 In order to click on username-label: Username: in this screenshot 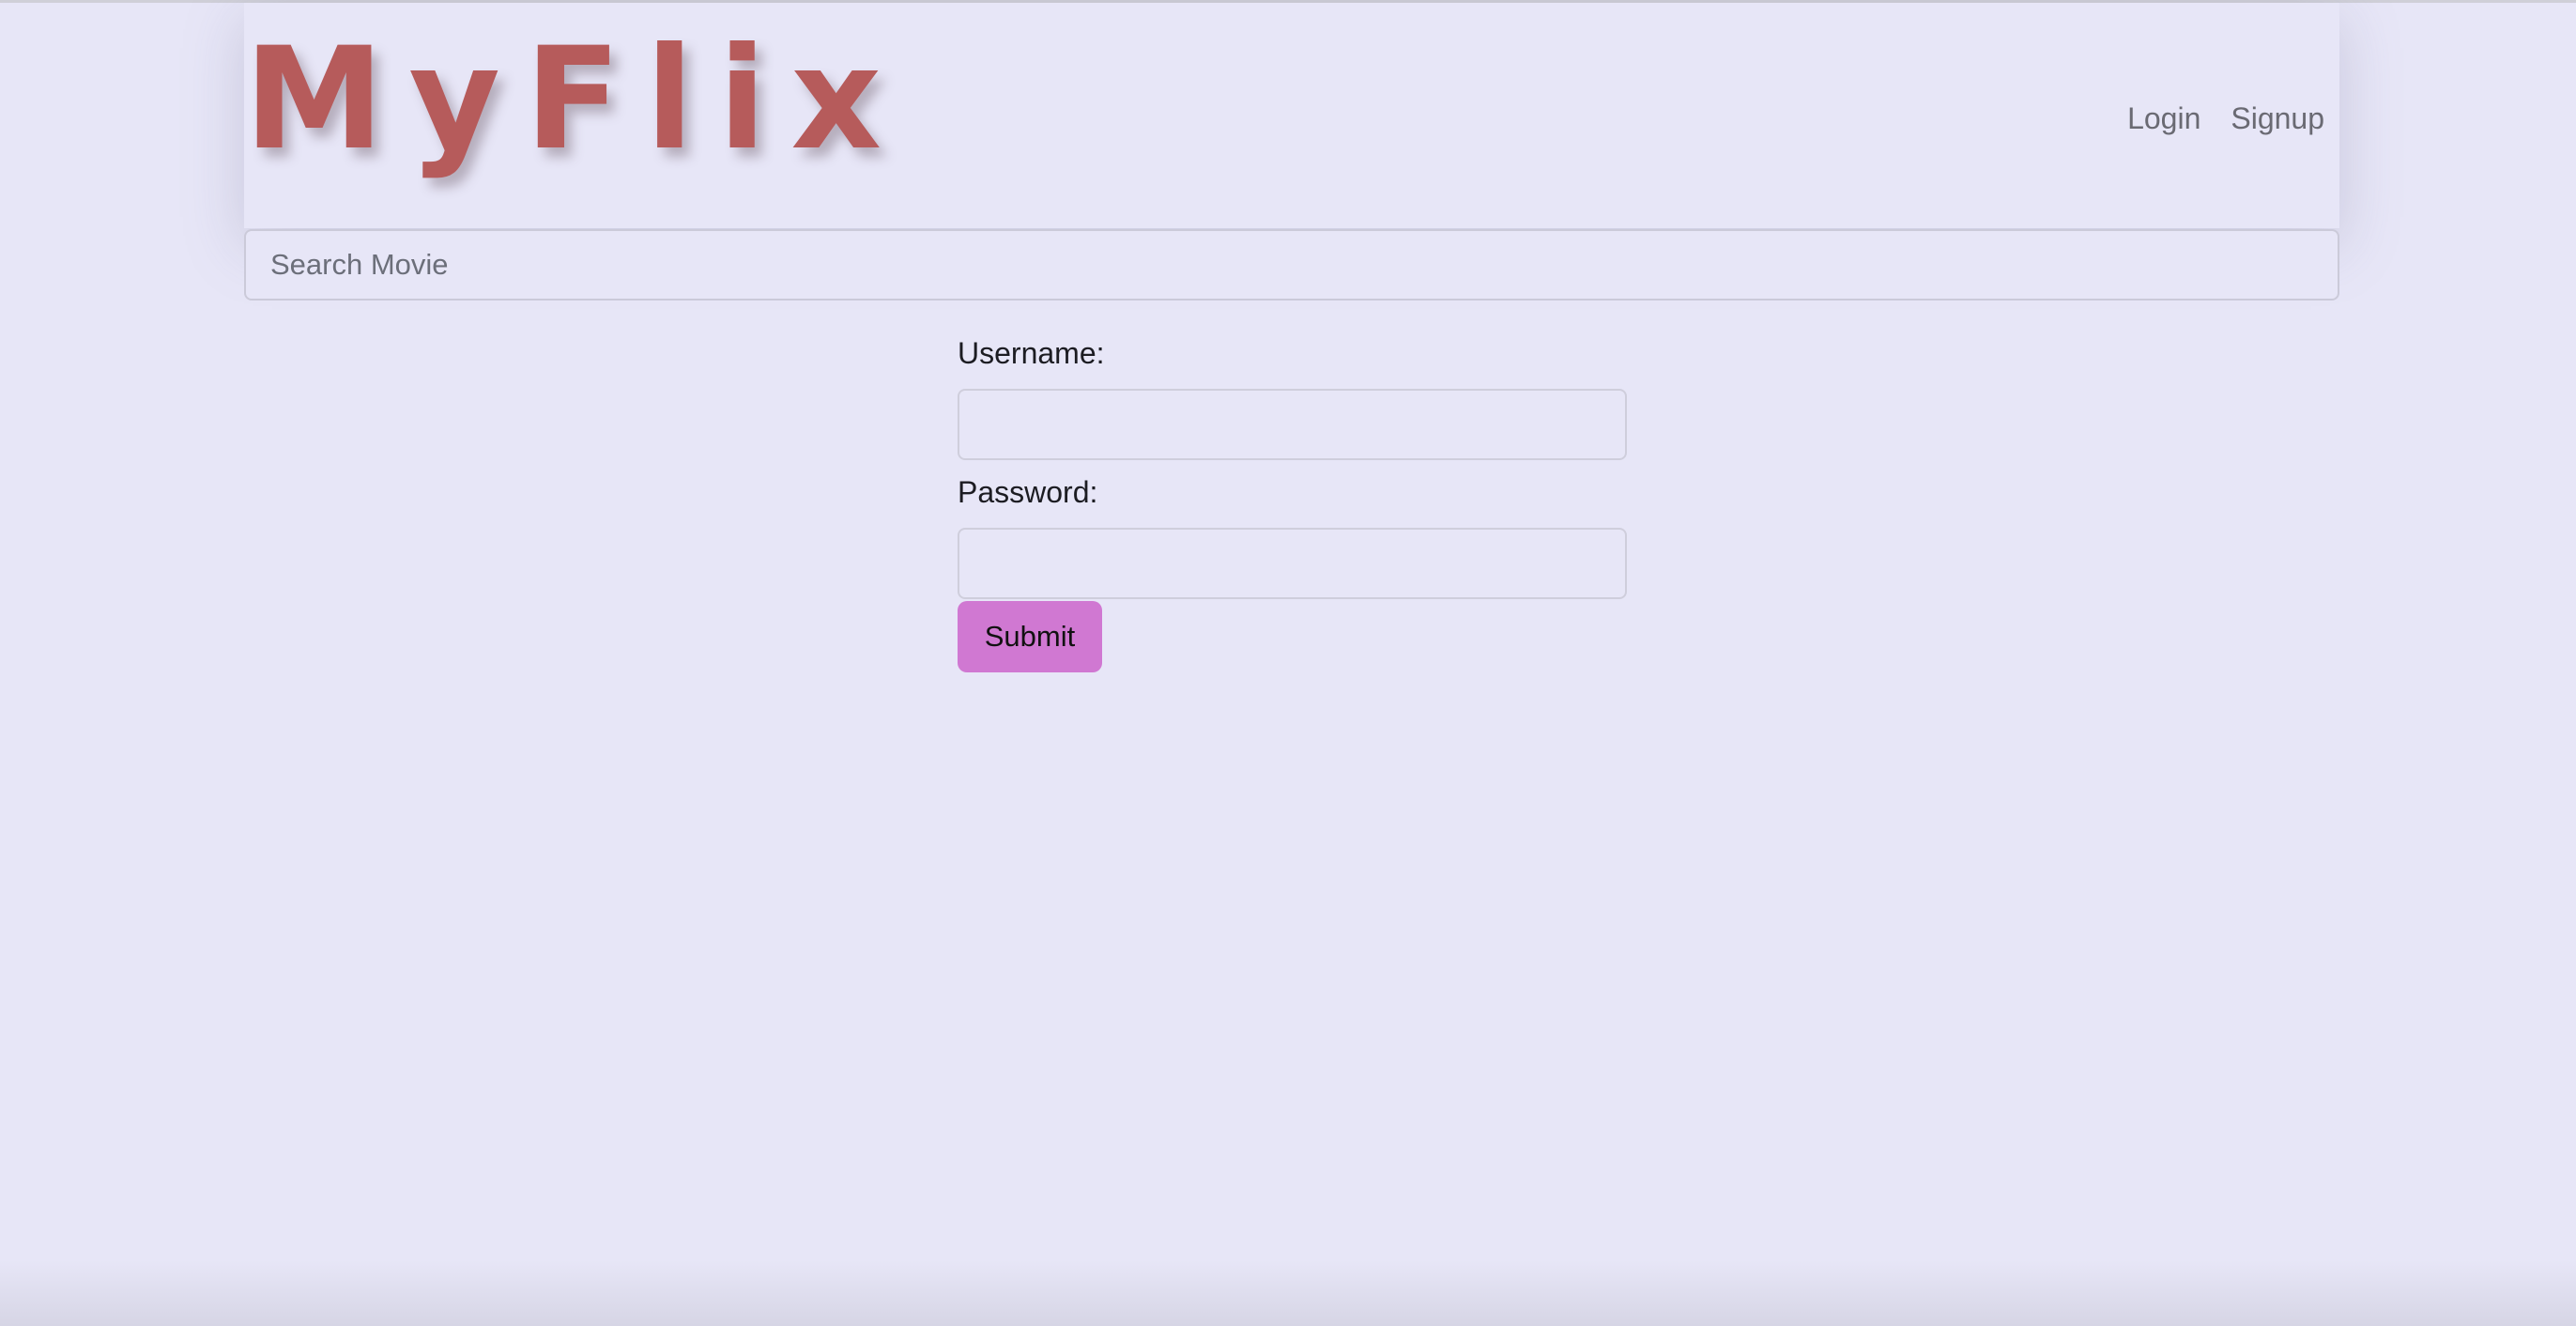, I will do `click(1031, 353)`.